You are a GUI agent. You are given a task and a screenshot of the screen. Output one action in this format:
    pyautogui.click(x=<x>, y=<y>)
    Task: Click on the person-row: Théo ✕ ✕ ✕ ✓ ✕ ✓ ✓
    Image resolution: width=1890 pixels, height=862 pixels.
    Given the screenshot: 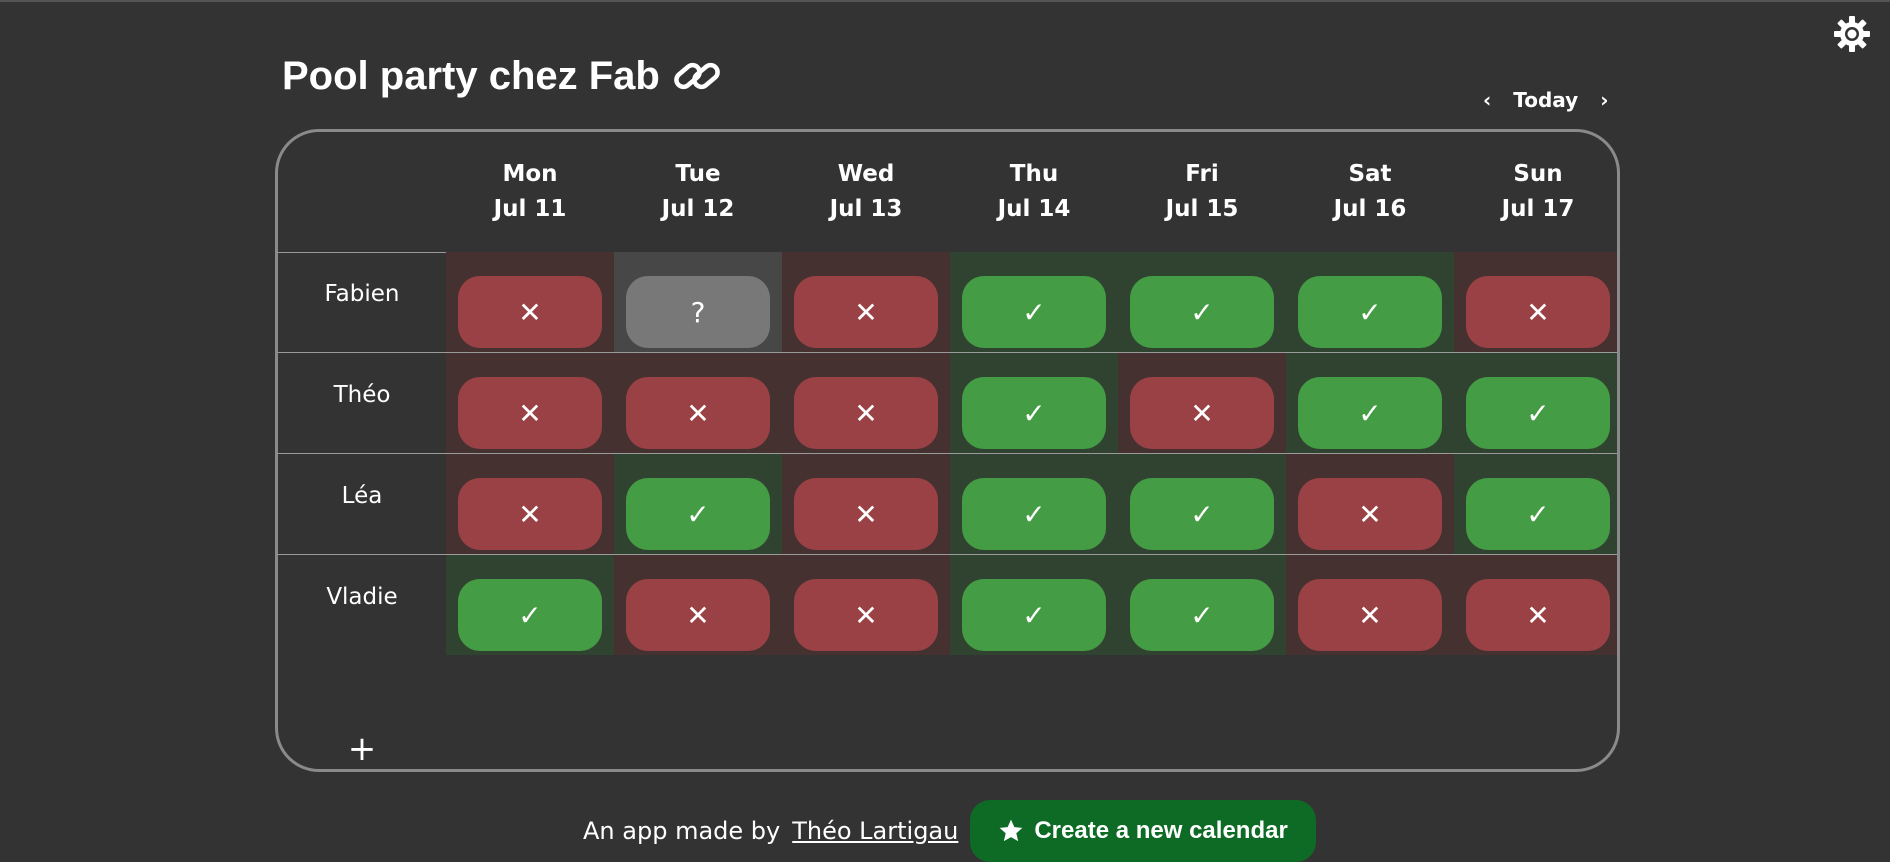 What is the action you would take?
    pyautogui.click(x=947, y=403)
    